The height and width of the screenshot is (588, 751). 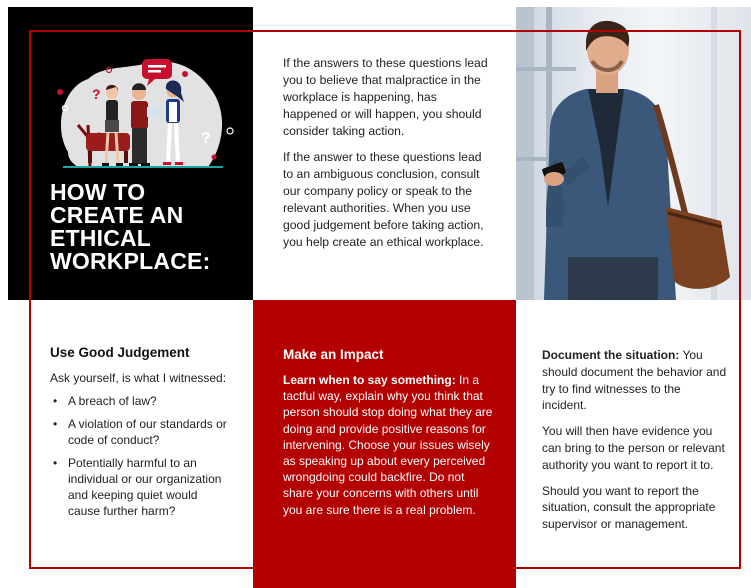 What do you see at coordinates (369, 380) in the screenshot?
I see `impact-lead: Learn when to say something:` at bounding box center [369, 380].